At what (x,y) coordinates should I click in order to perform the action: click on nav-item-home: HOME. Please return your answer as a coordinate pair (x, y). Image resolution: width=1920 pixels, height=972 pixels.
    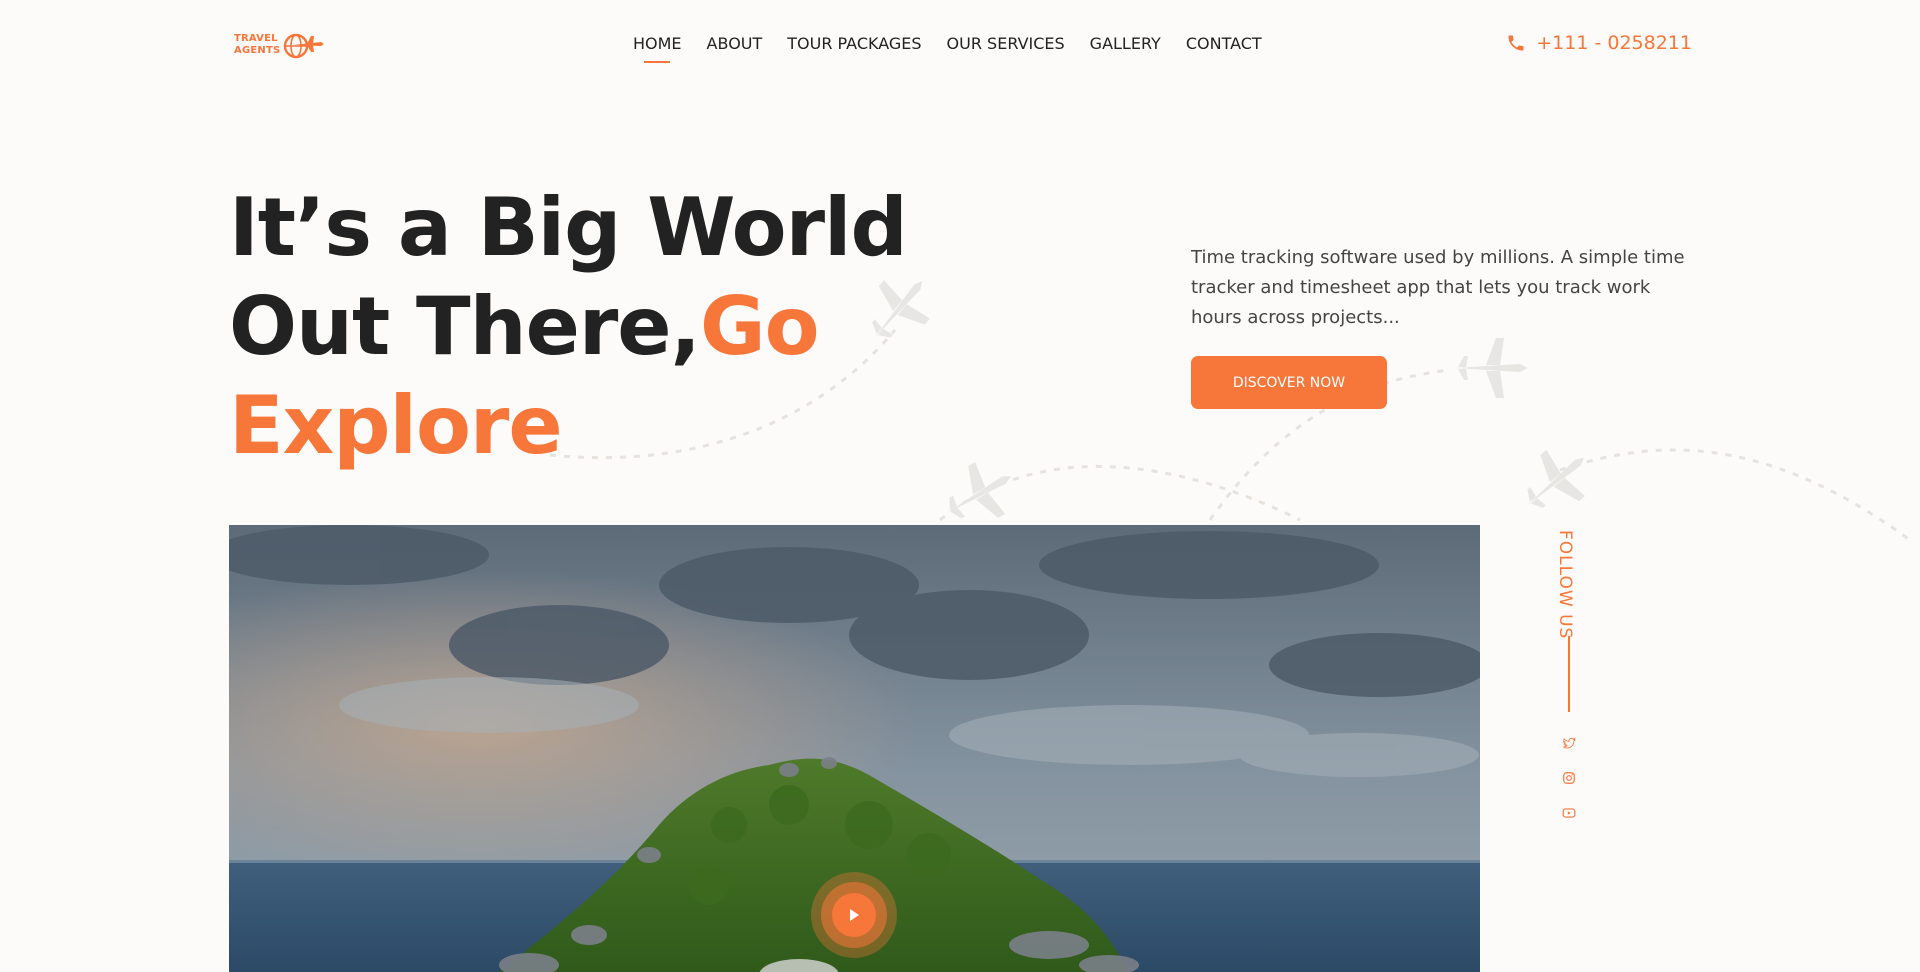
    Looking at the image, I should click on (657, 43).